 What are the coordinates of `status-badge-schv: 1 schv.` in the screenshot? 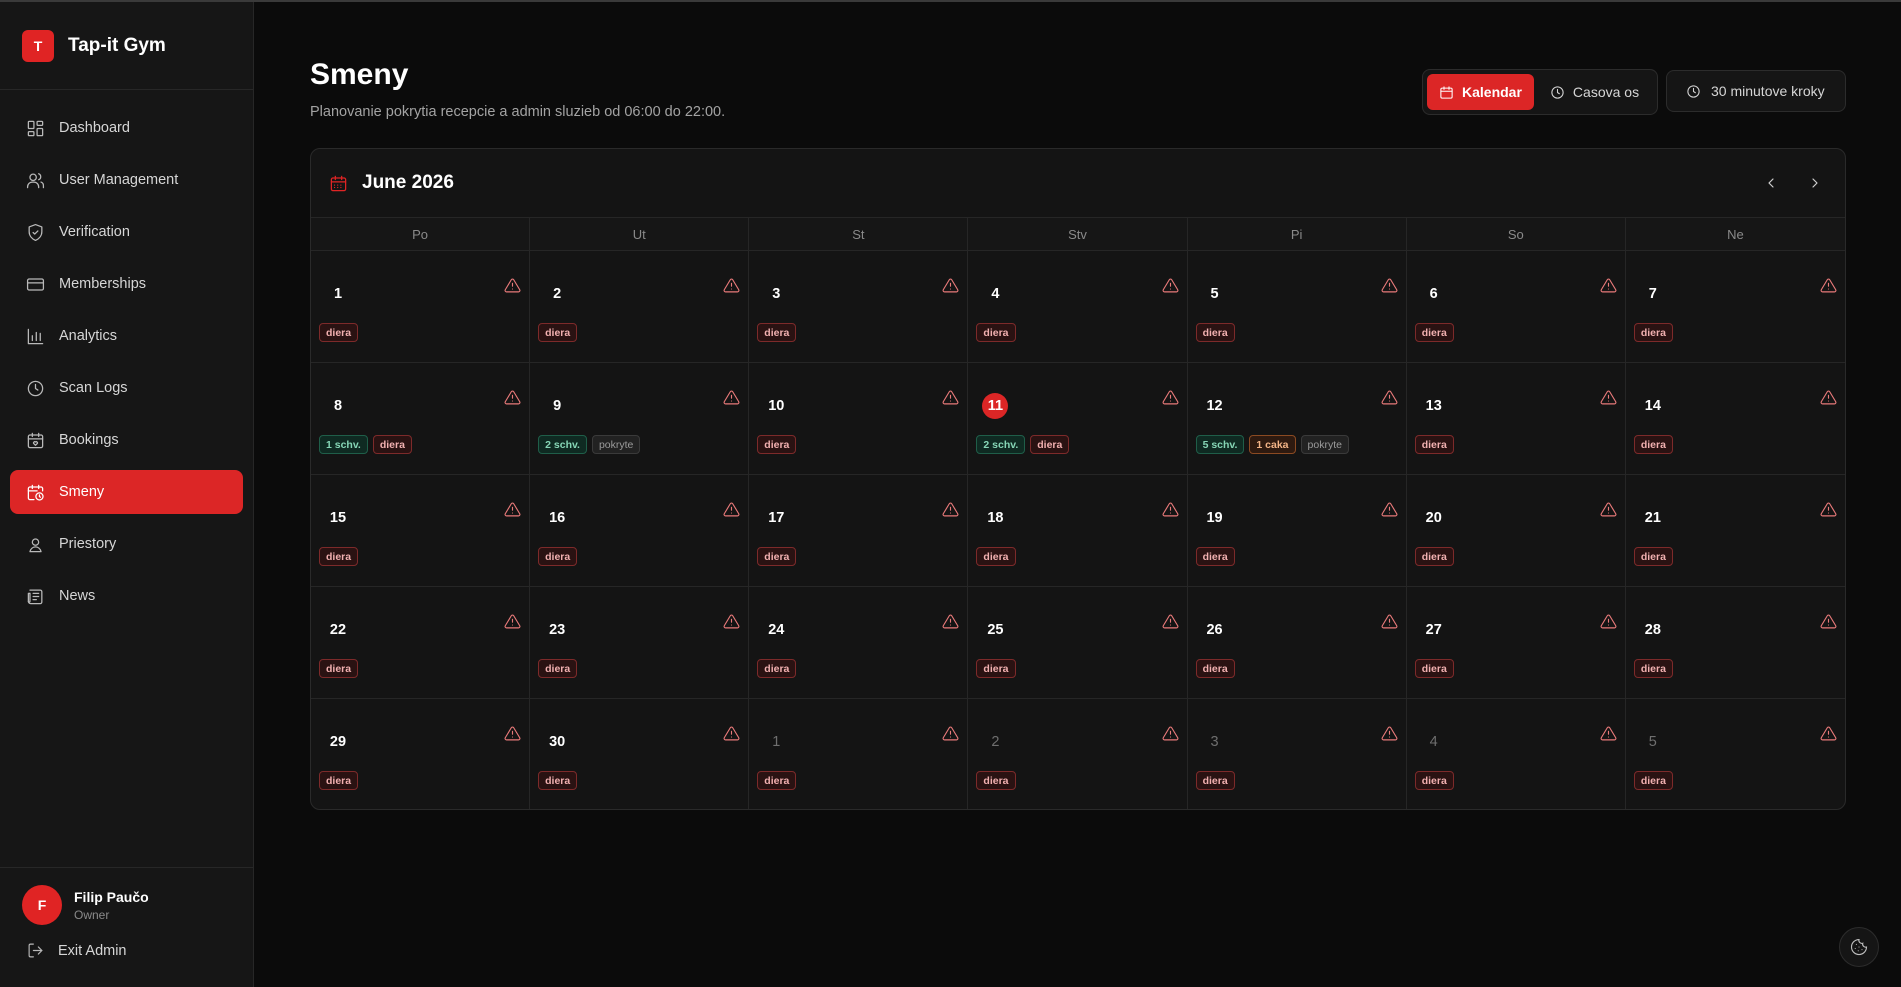 It's located at (343, 444).